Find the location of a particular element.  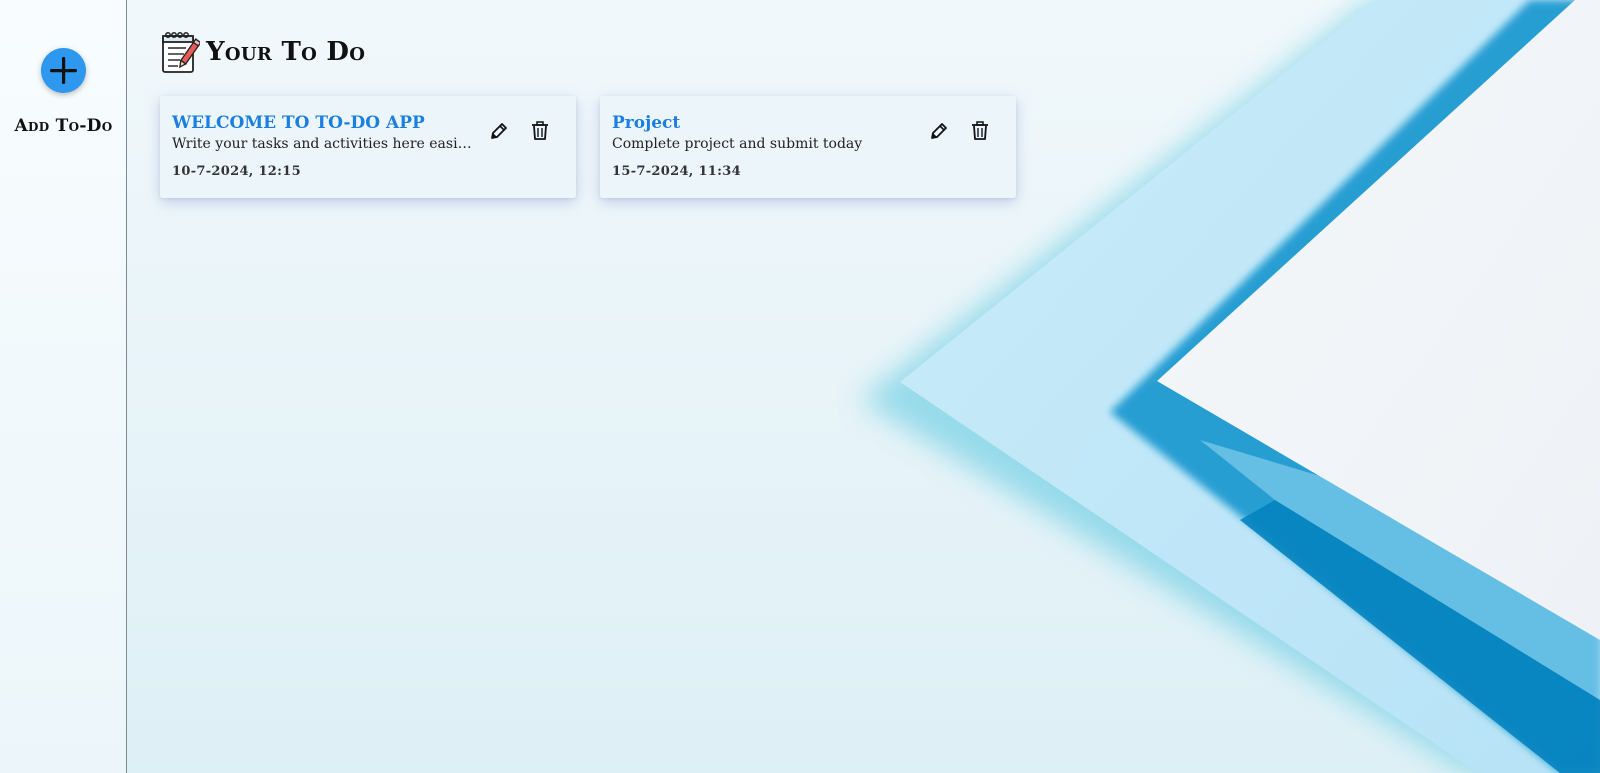

sidebar: Add To-Do is located at coordinates (63, 386).